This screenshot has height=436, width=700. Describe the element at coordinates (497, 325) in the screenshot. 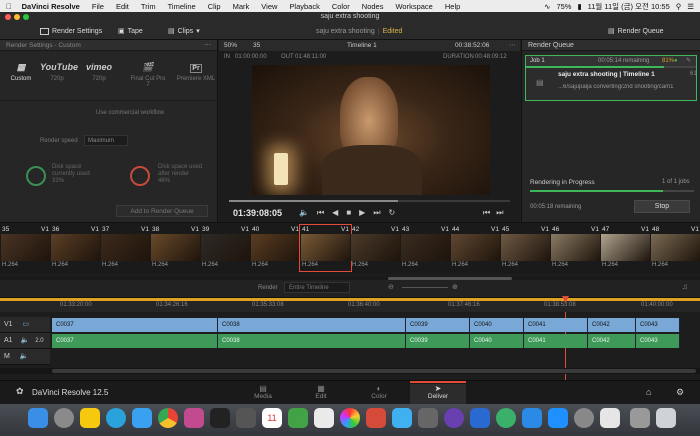

I see `video-clip: C0040` at that location.